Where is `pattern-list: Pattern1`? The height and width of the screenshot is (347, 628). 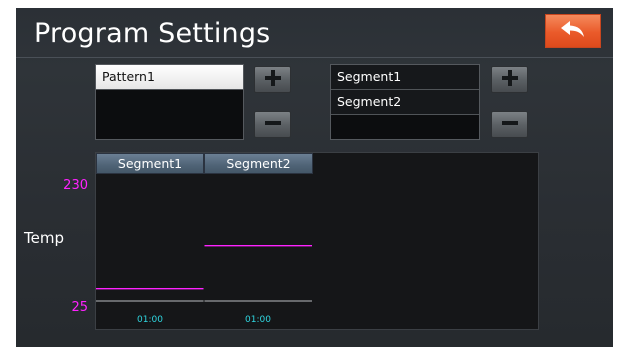
pattern-list: Pattern1 is located at coordinates (169, 102).